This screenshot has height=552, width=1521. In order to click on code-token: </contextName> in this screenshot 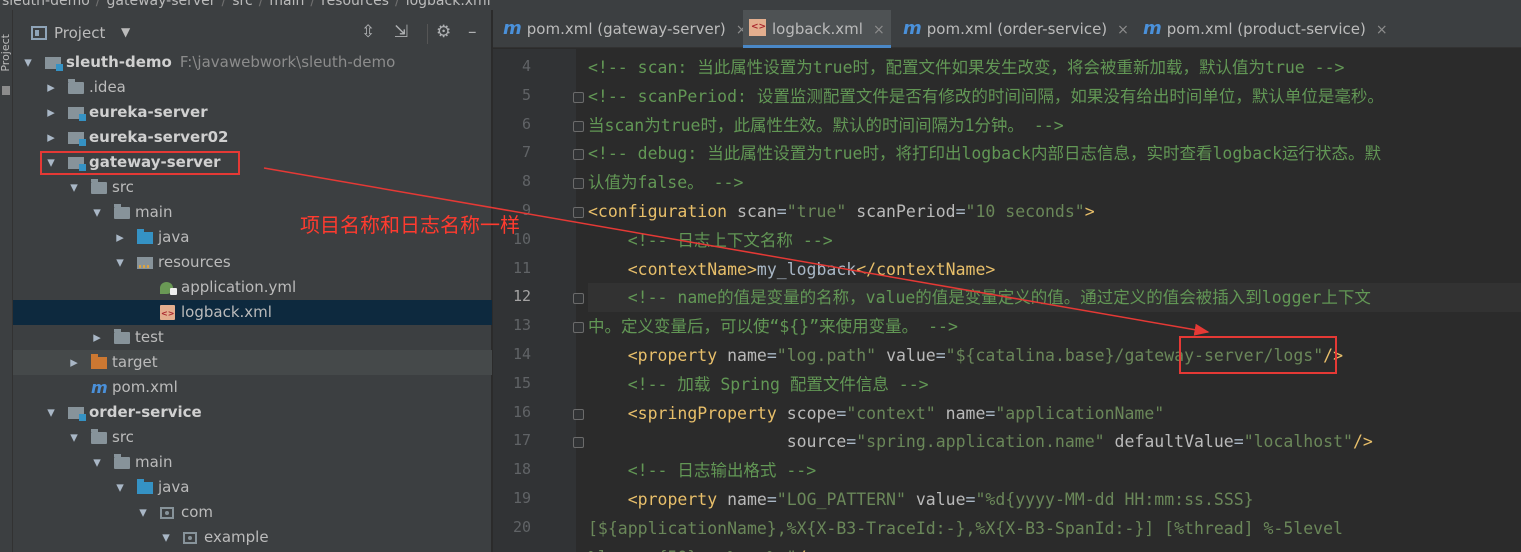, I will do `click(926, 269)`.